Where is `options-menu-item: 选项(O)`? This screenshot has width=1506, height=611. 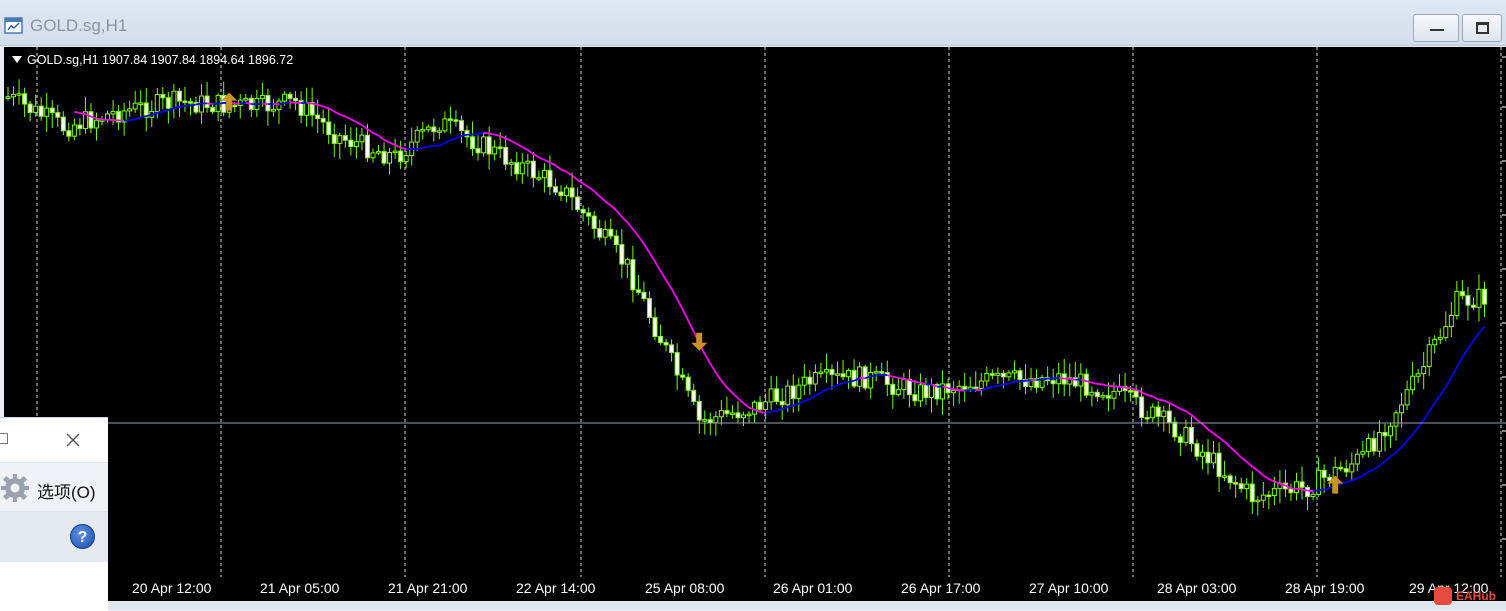 options-menu-item: 选项(O) is located at coordinates (54, 487).